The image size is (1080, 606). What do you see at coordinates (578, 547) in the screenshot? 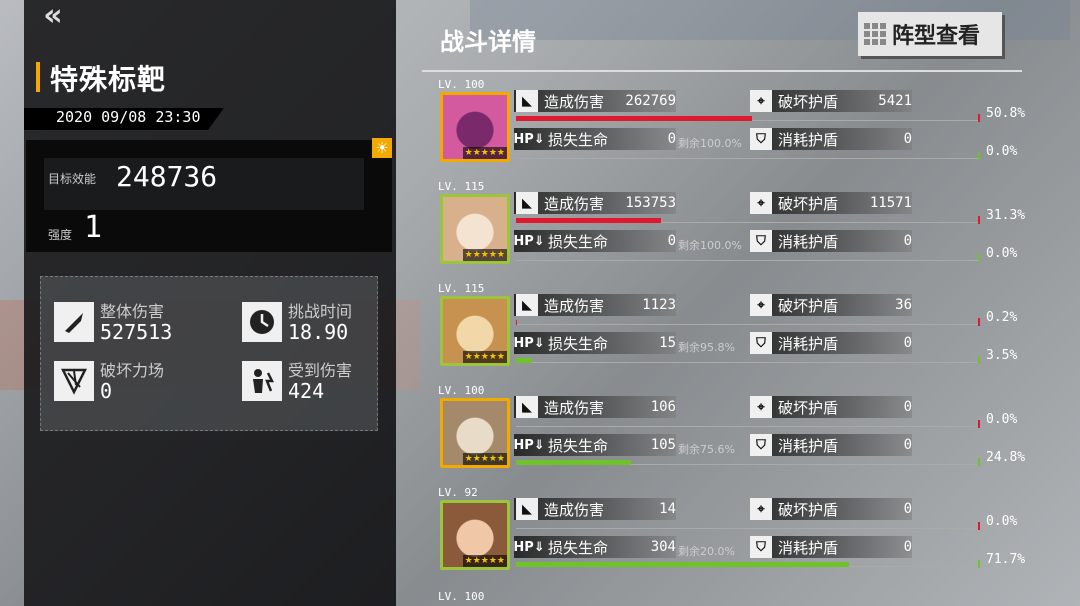
I see `hp-lost-label: 损失生命` at bounding box center [578, 547].